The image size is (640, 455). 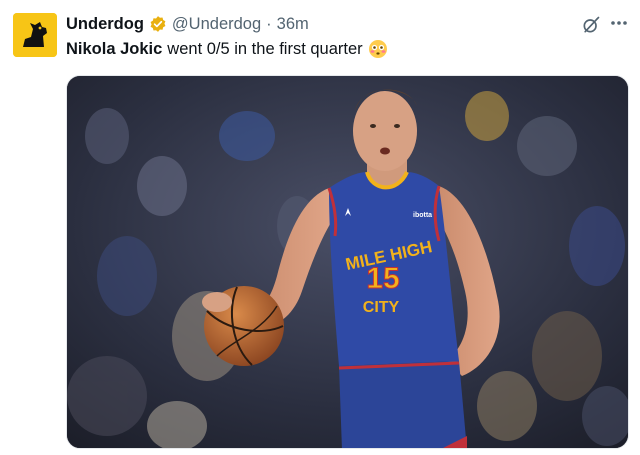 I want to click on tweet-text-body: went 0/5 in the first quarter, so click(x=265, y=49).